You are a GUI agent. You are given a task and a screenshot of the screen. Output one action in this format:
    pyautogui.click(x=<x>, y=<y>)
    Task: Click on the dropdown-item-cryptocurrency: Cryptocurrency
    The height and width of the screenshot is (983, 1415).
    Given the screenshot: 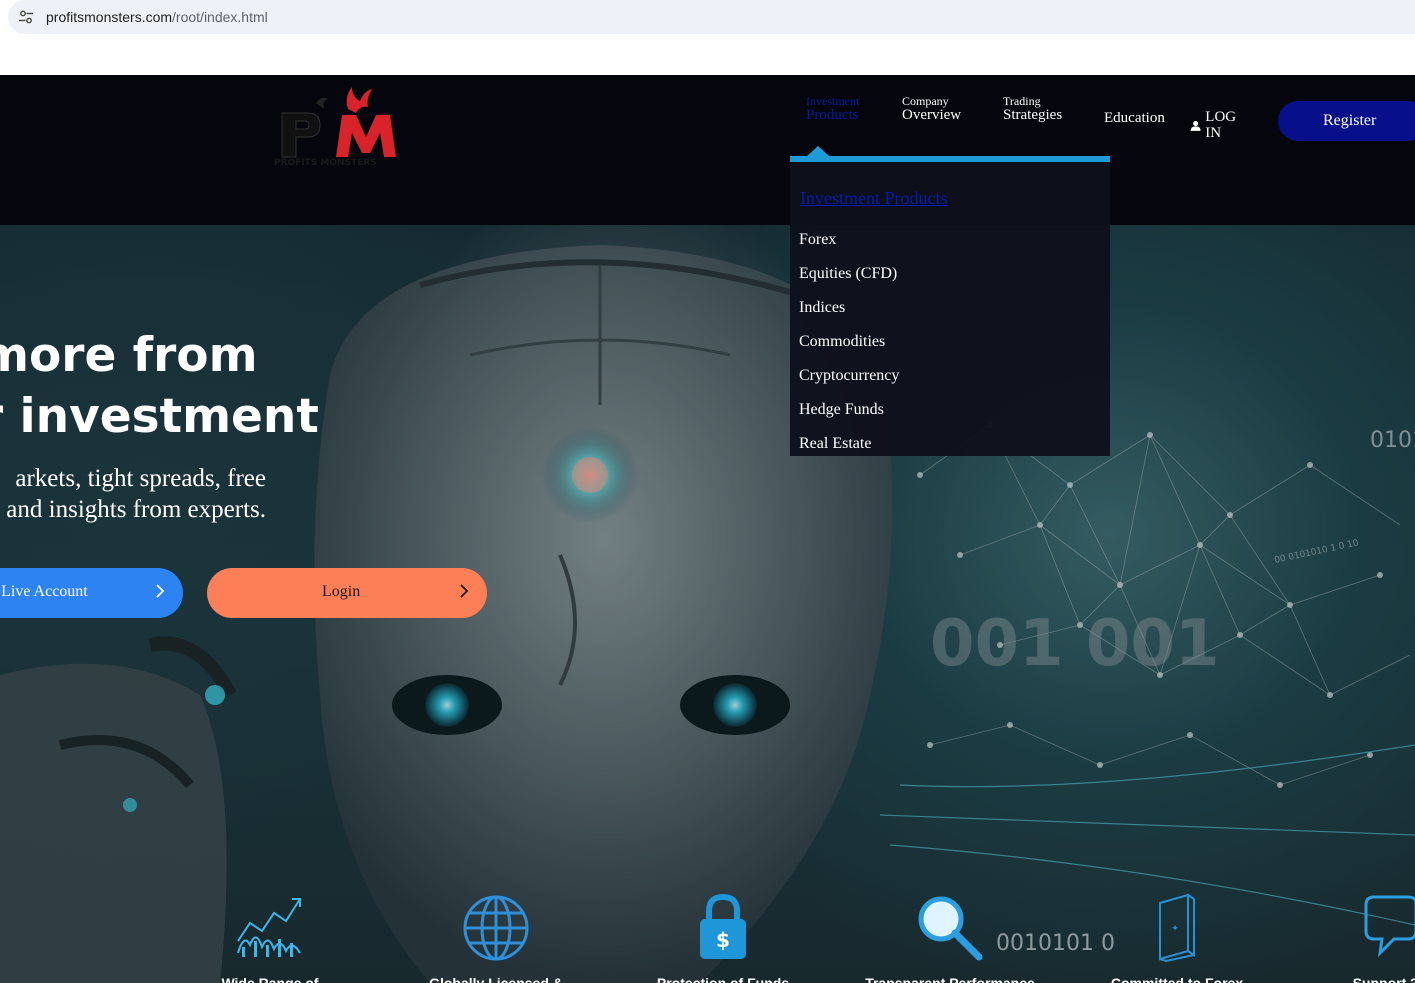 What is the action you would take?
    pyautogui.click(x=849, y=383)
    